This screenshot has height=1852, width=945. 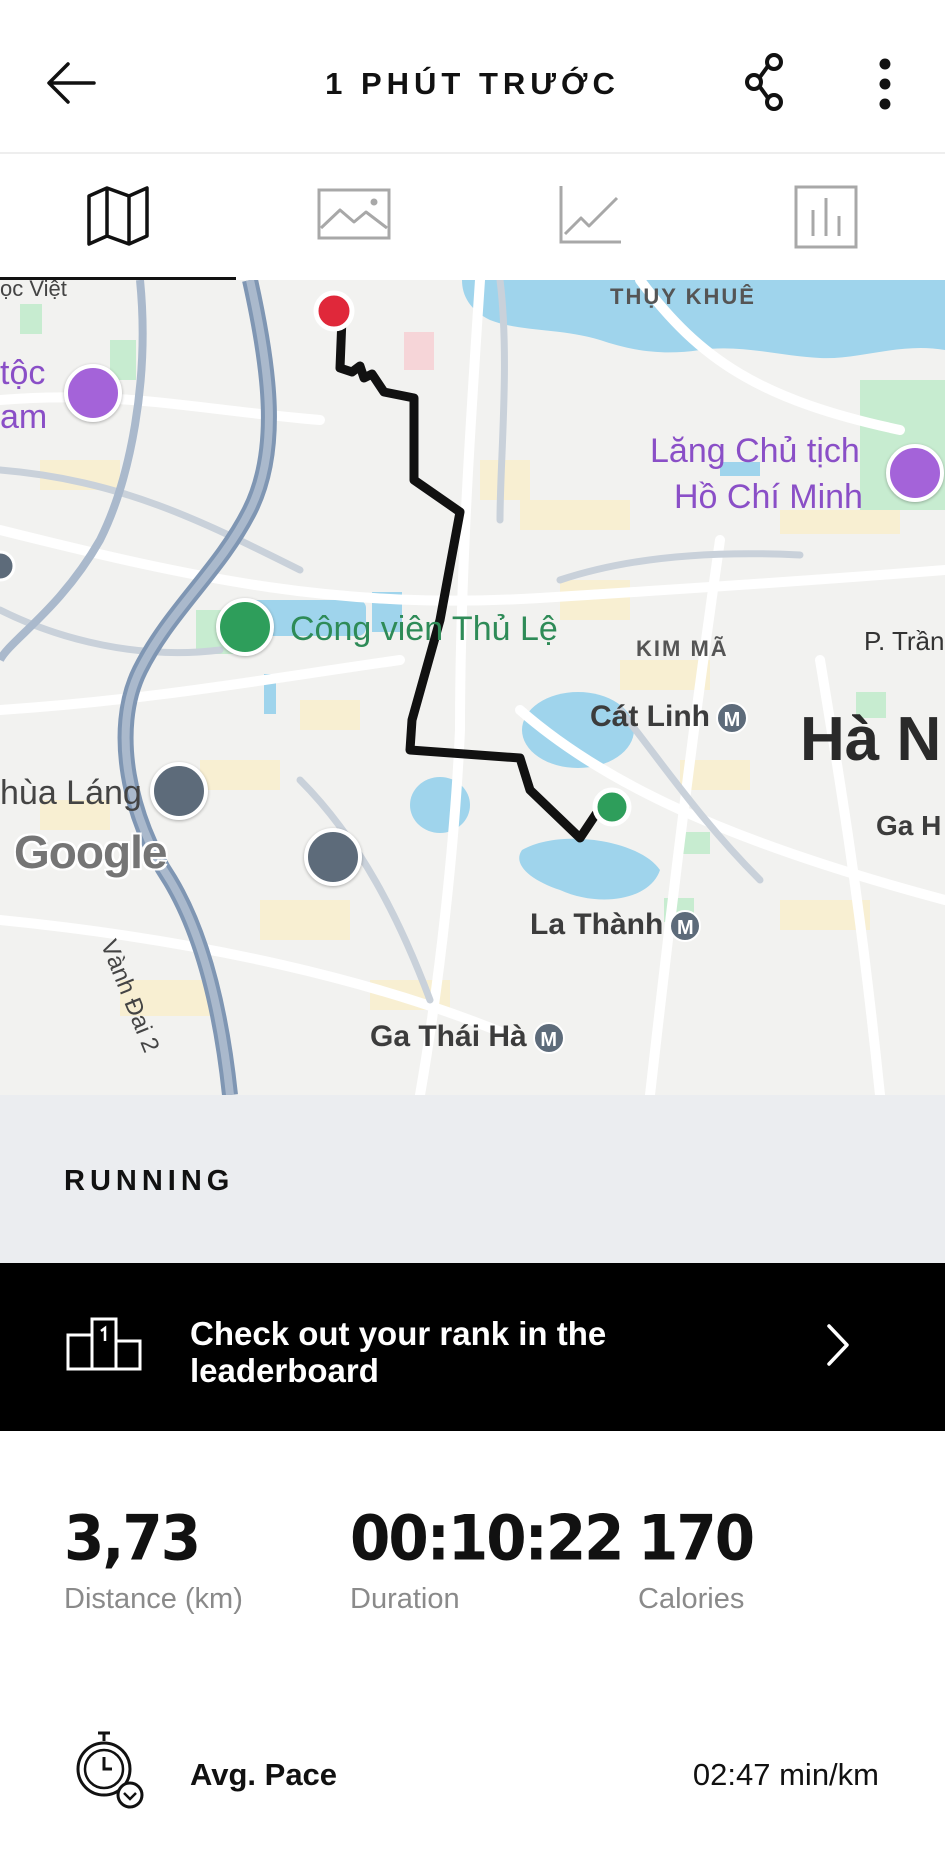 What do you see at coordinates (755, 451) in the screenshot?
I see `map-label: Lăng Chủ tịch` at bounding box center [755, 451].